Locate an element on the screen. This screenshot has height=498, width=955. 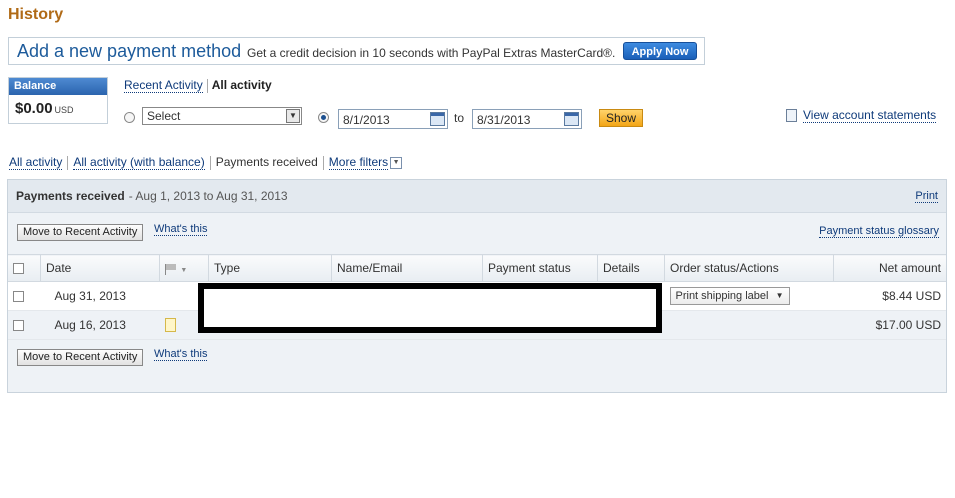
select-all-header is located at coordinates (24, 268).